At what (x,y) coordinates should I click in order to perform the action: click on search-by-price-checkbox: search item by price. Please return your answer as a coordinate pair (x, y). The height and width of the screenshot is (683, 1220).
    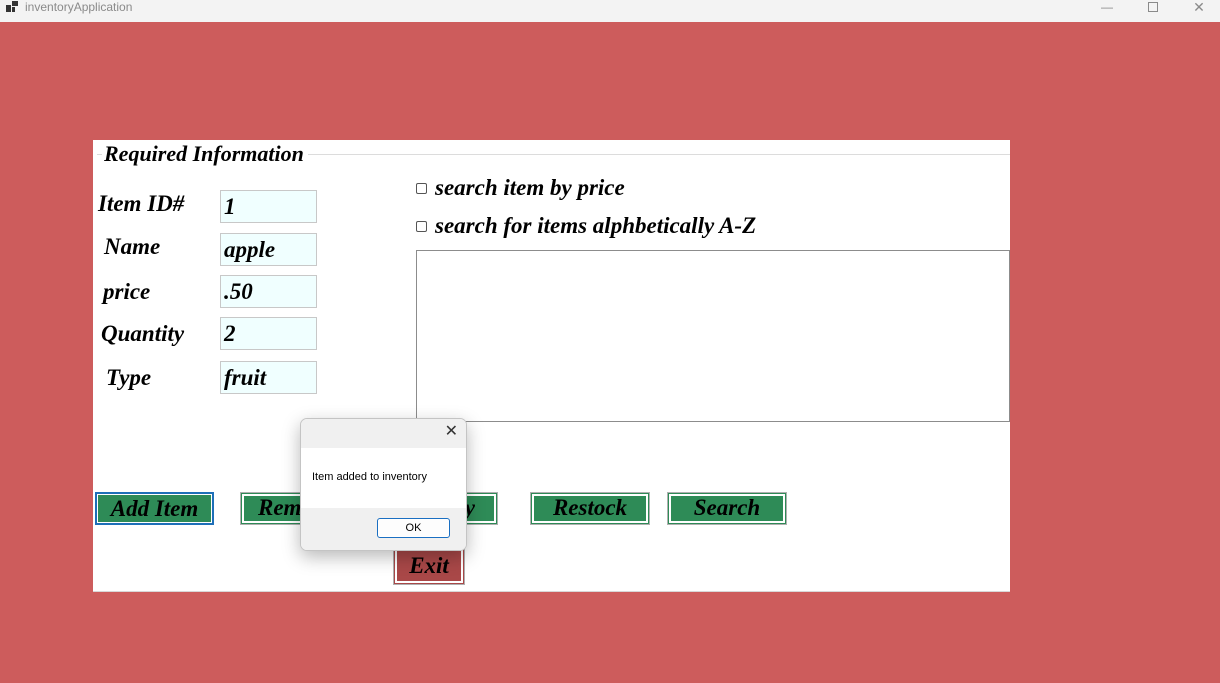
    Looking at the image, I should click on (520, 188).